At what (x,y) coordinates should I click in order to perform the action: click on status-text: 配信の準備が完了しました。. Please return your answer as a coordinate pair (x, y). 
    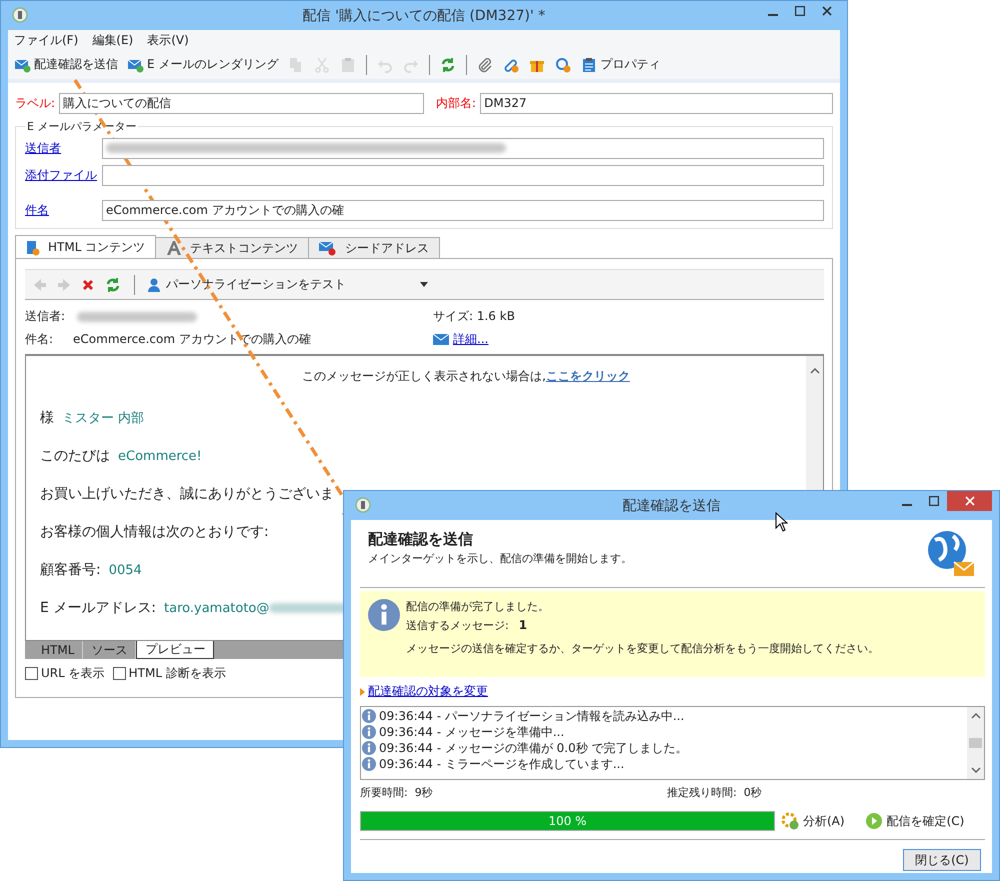
    Looking at the image, I should click on (478, 606).